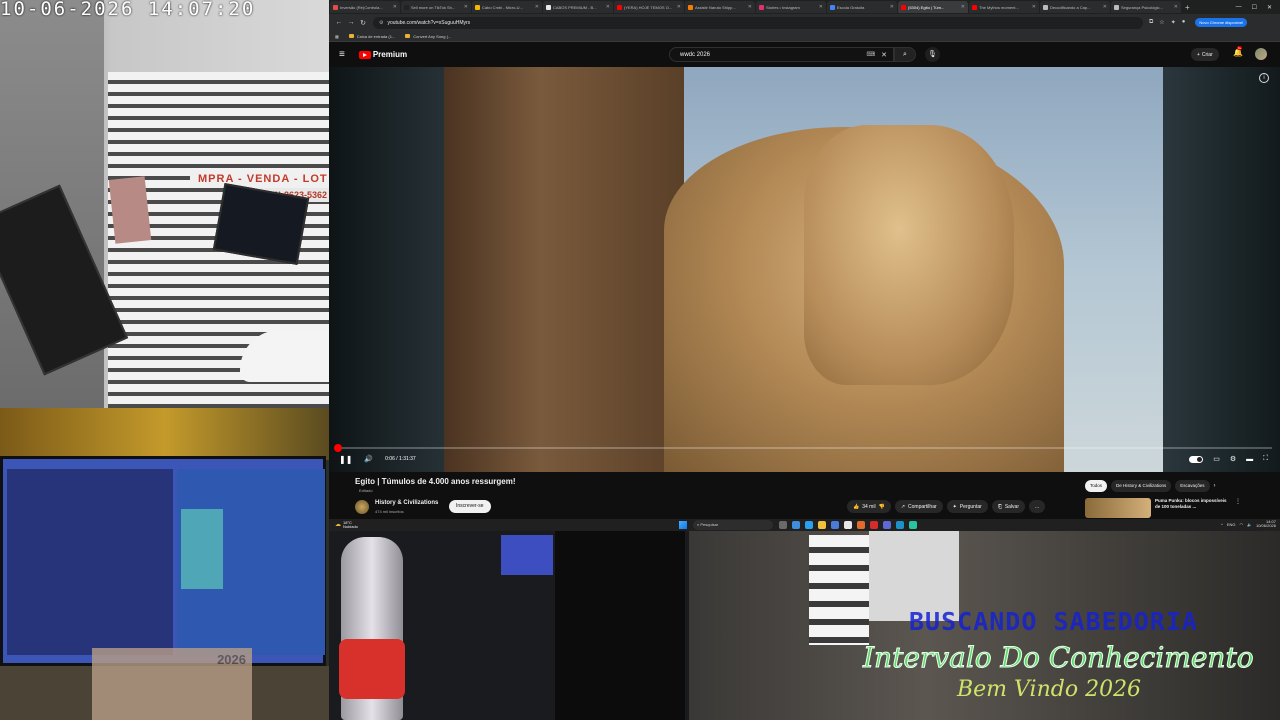  Describe the element at coordinates (362, 507) in the screenshot. I see `channel-avatar` at that location.